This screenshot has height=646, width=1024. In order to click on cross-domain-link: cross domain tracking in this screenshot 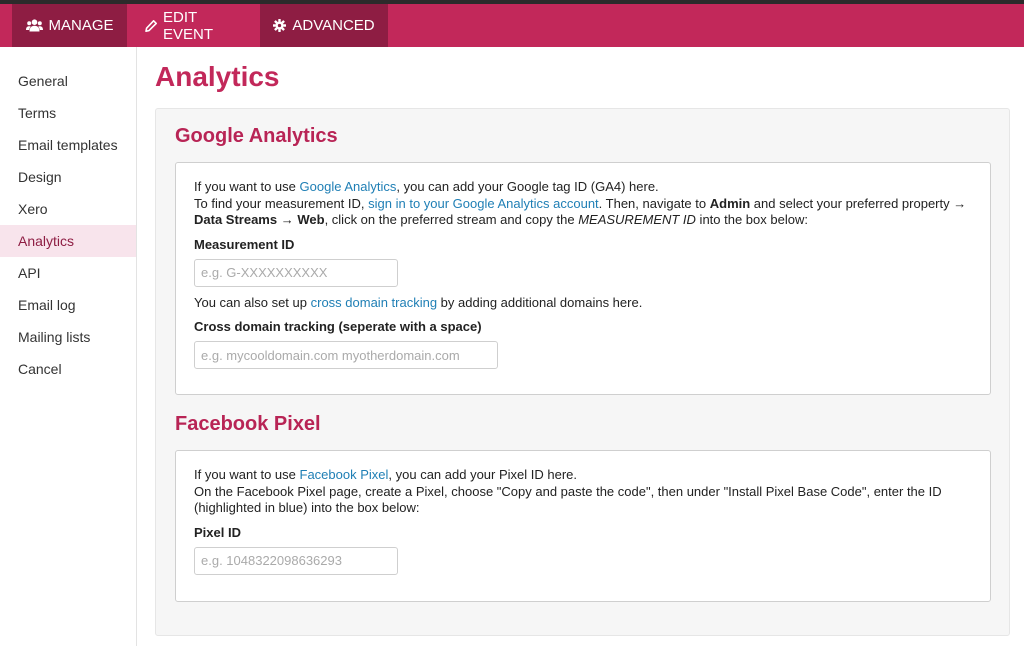, I will do `click(374, 302)`.